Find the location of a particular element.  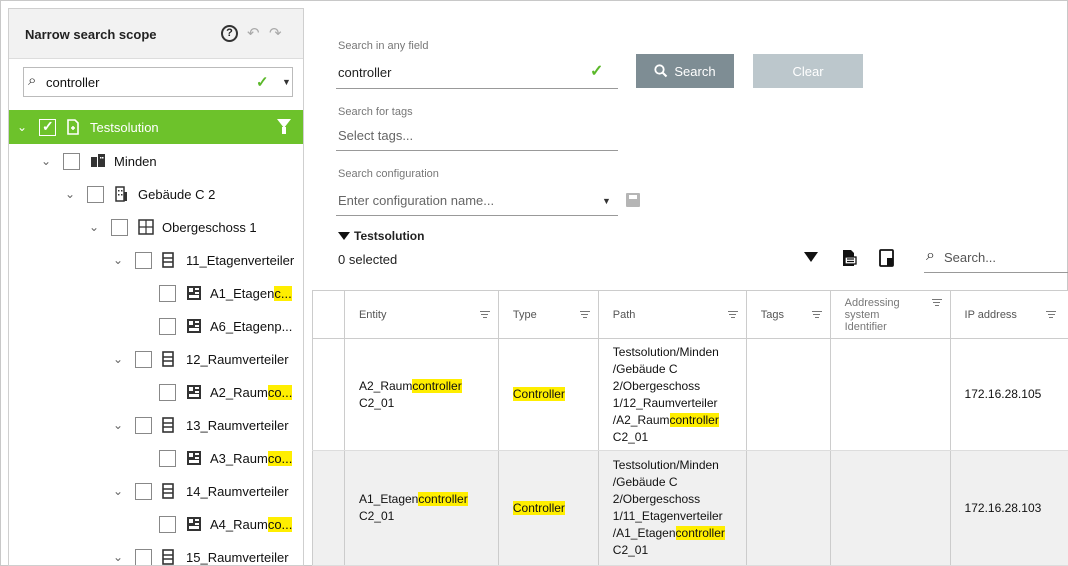

table-search-underline is located at coordinates (996, 272).